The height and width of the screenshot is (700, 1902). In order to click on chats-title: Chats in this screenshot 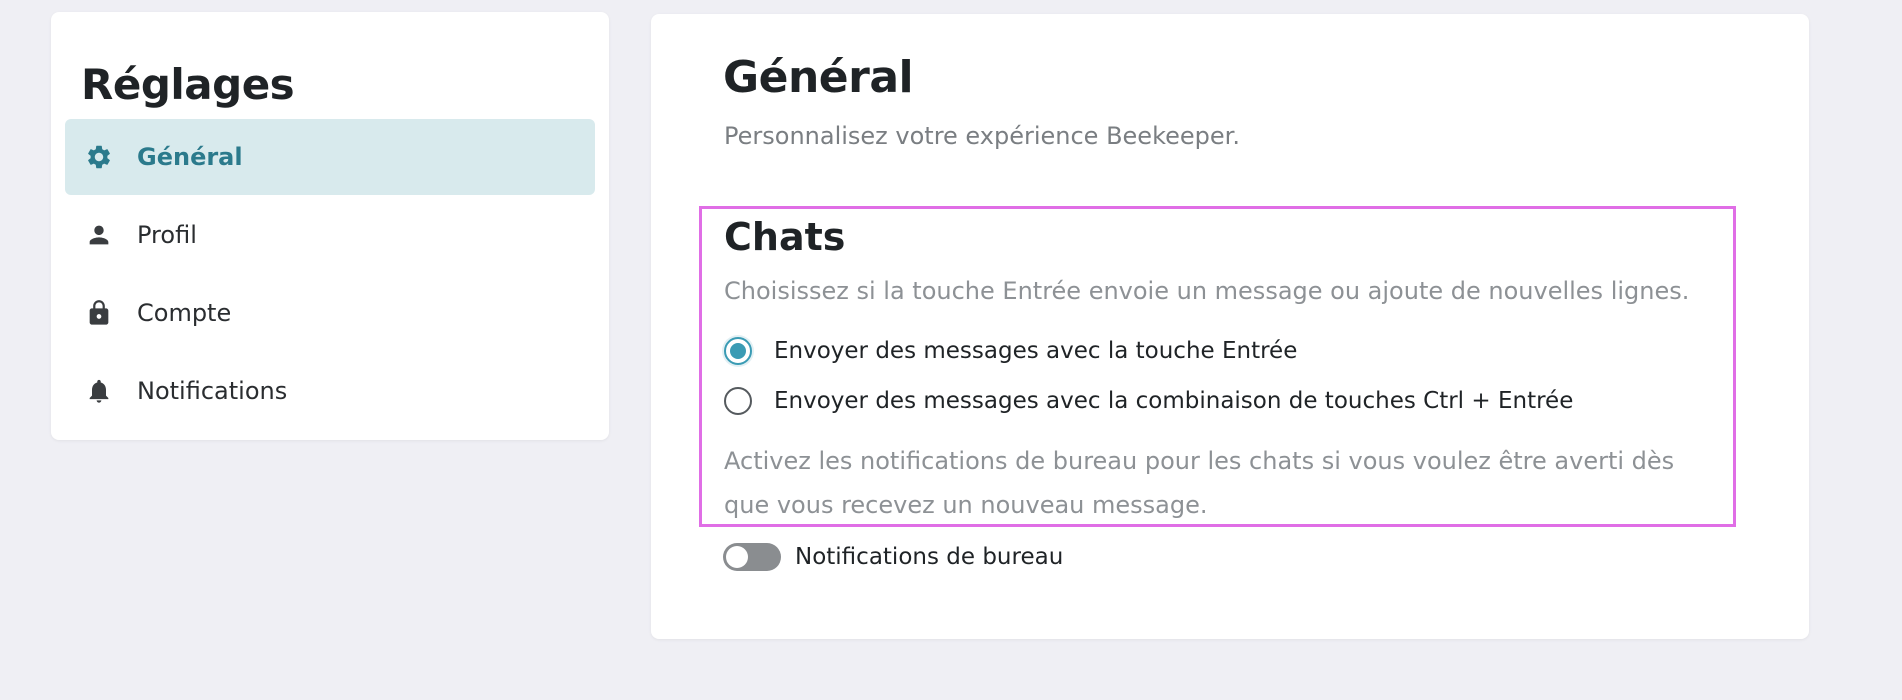, I will do `click(785, 237)`.